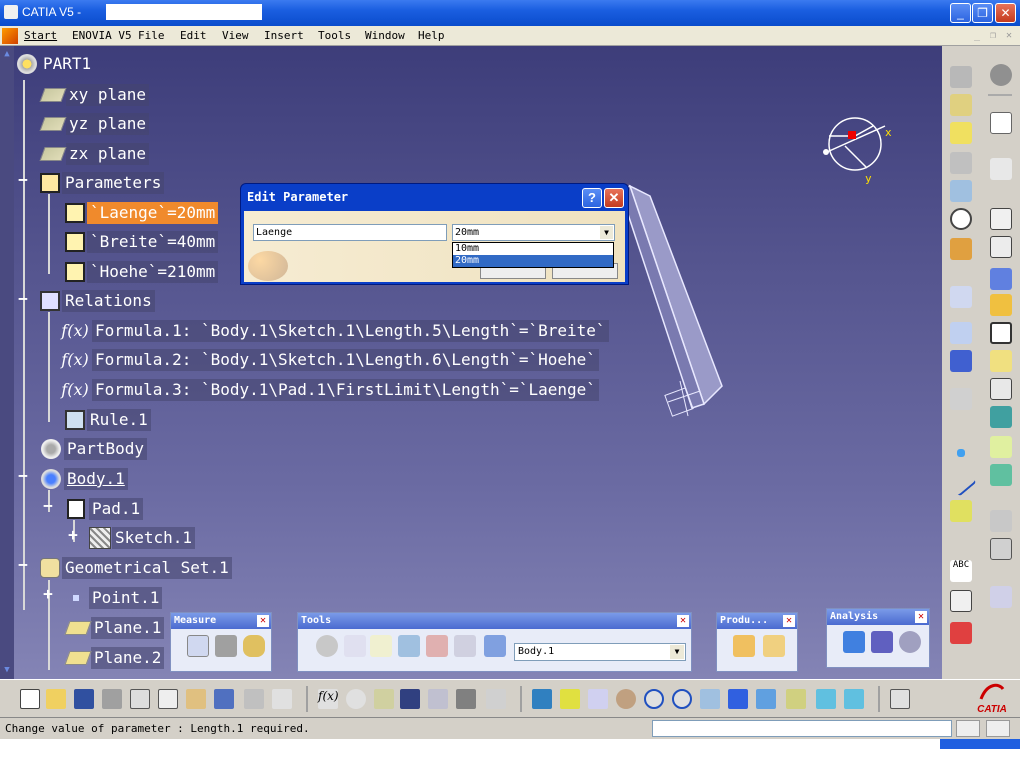 The height and width of the screenshot is (771, 1020). What do you see at coordinates (198, 646) in the screenshot?
I see `measure-between-icon` at bounding box center [198, 646].